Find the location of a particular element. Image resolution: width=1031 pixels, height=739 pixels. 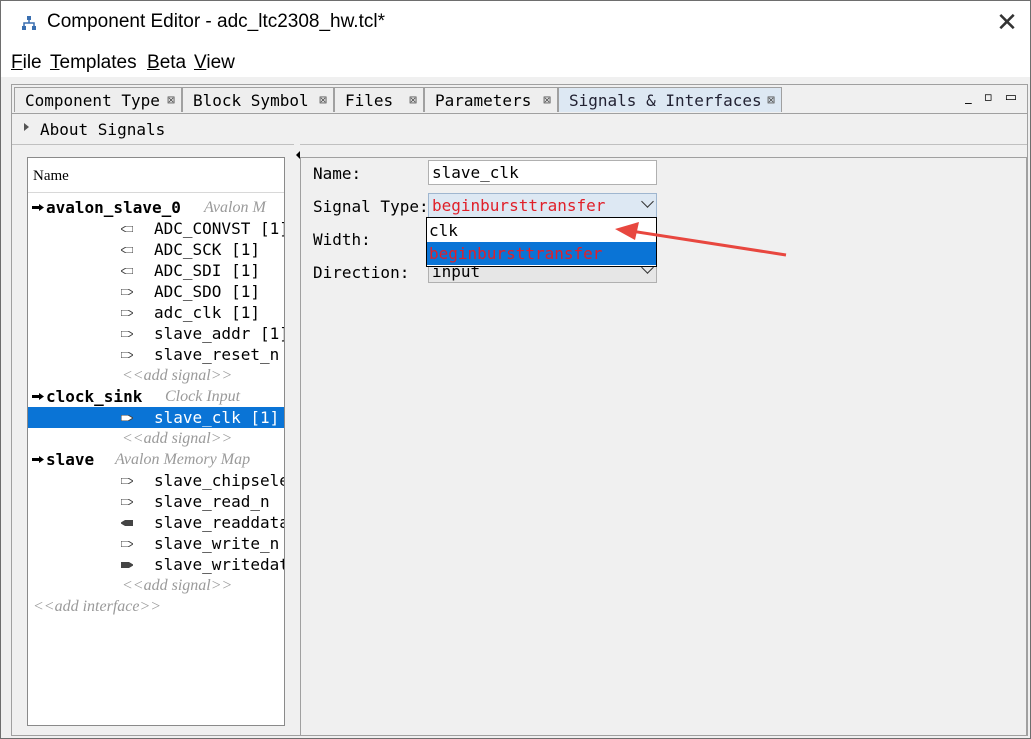

signal-row: slave_reset_n is located at coordinates (156, 354).